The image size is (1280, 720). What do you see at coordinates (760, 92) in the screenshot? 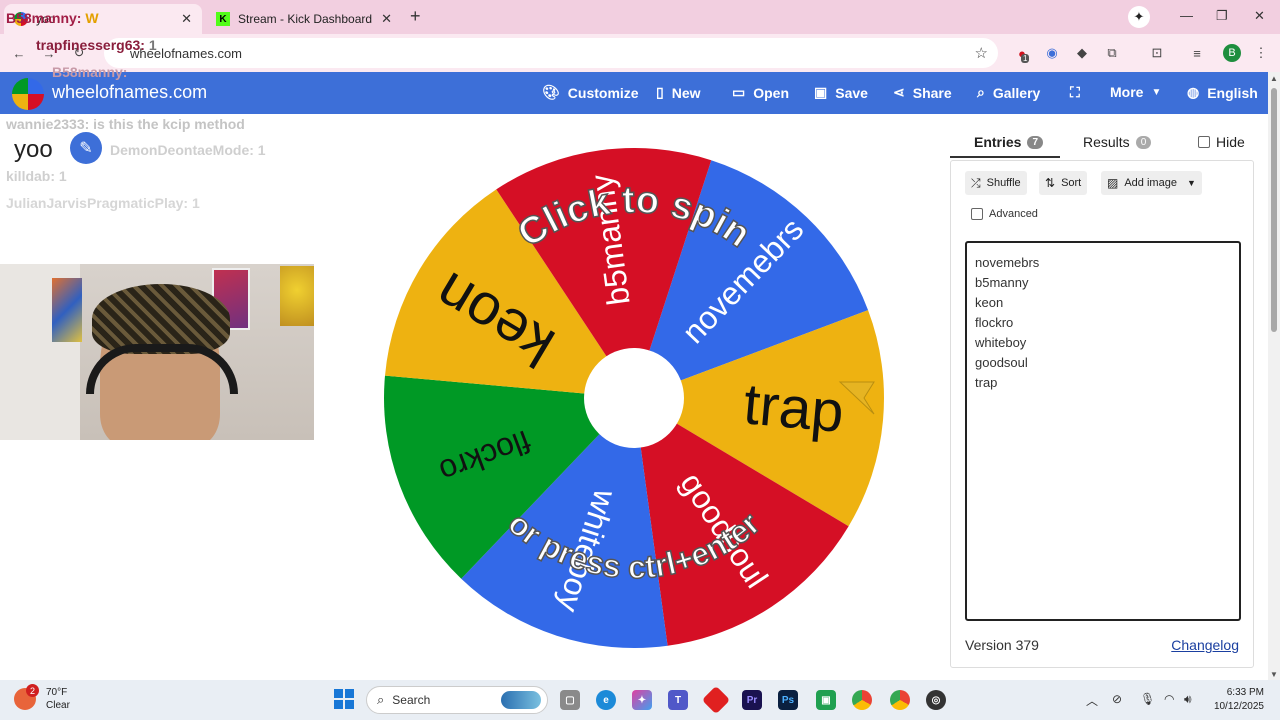
I see `menu-open: ▭ Open` at bounding box center [760, 92].